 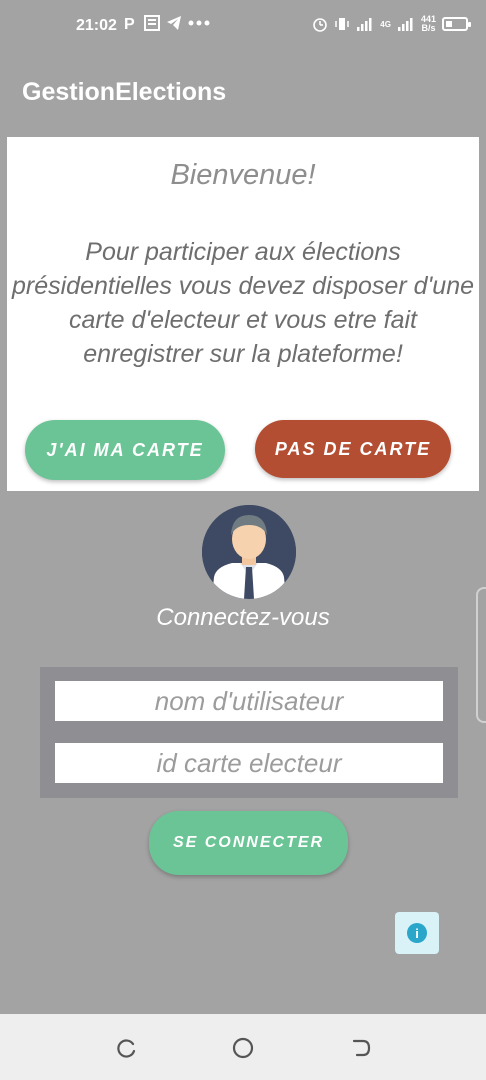 I want to click on avatar, so click(x=249, y=552).